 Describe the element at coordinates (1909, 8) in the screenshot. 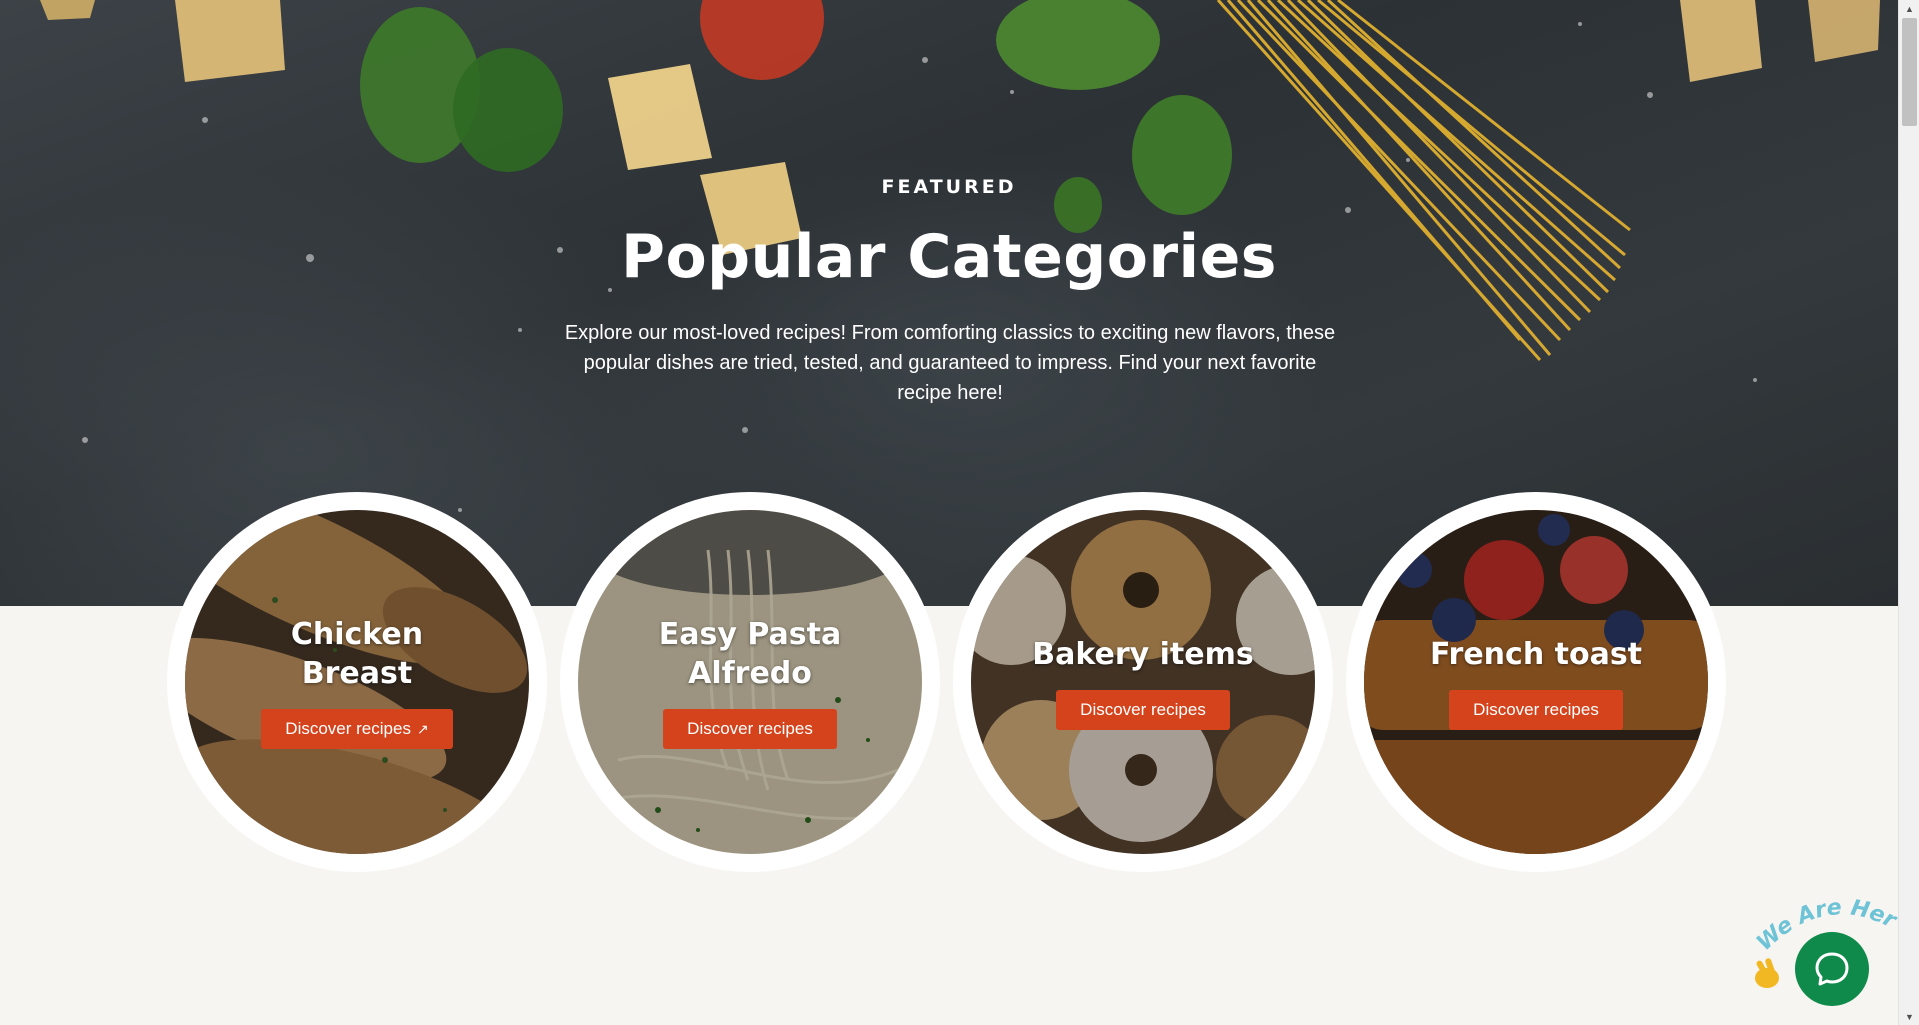

I see `scroll-up-arrow-icon: ▲` at that location.